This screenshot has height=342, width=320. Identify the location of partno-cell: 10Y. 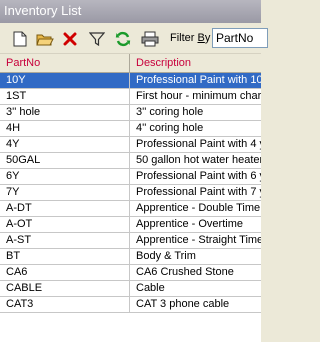
(65, 80).